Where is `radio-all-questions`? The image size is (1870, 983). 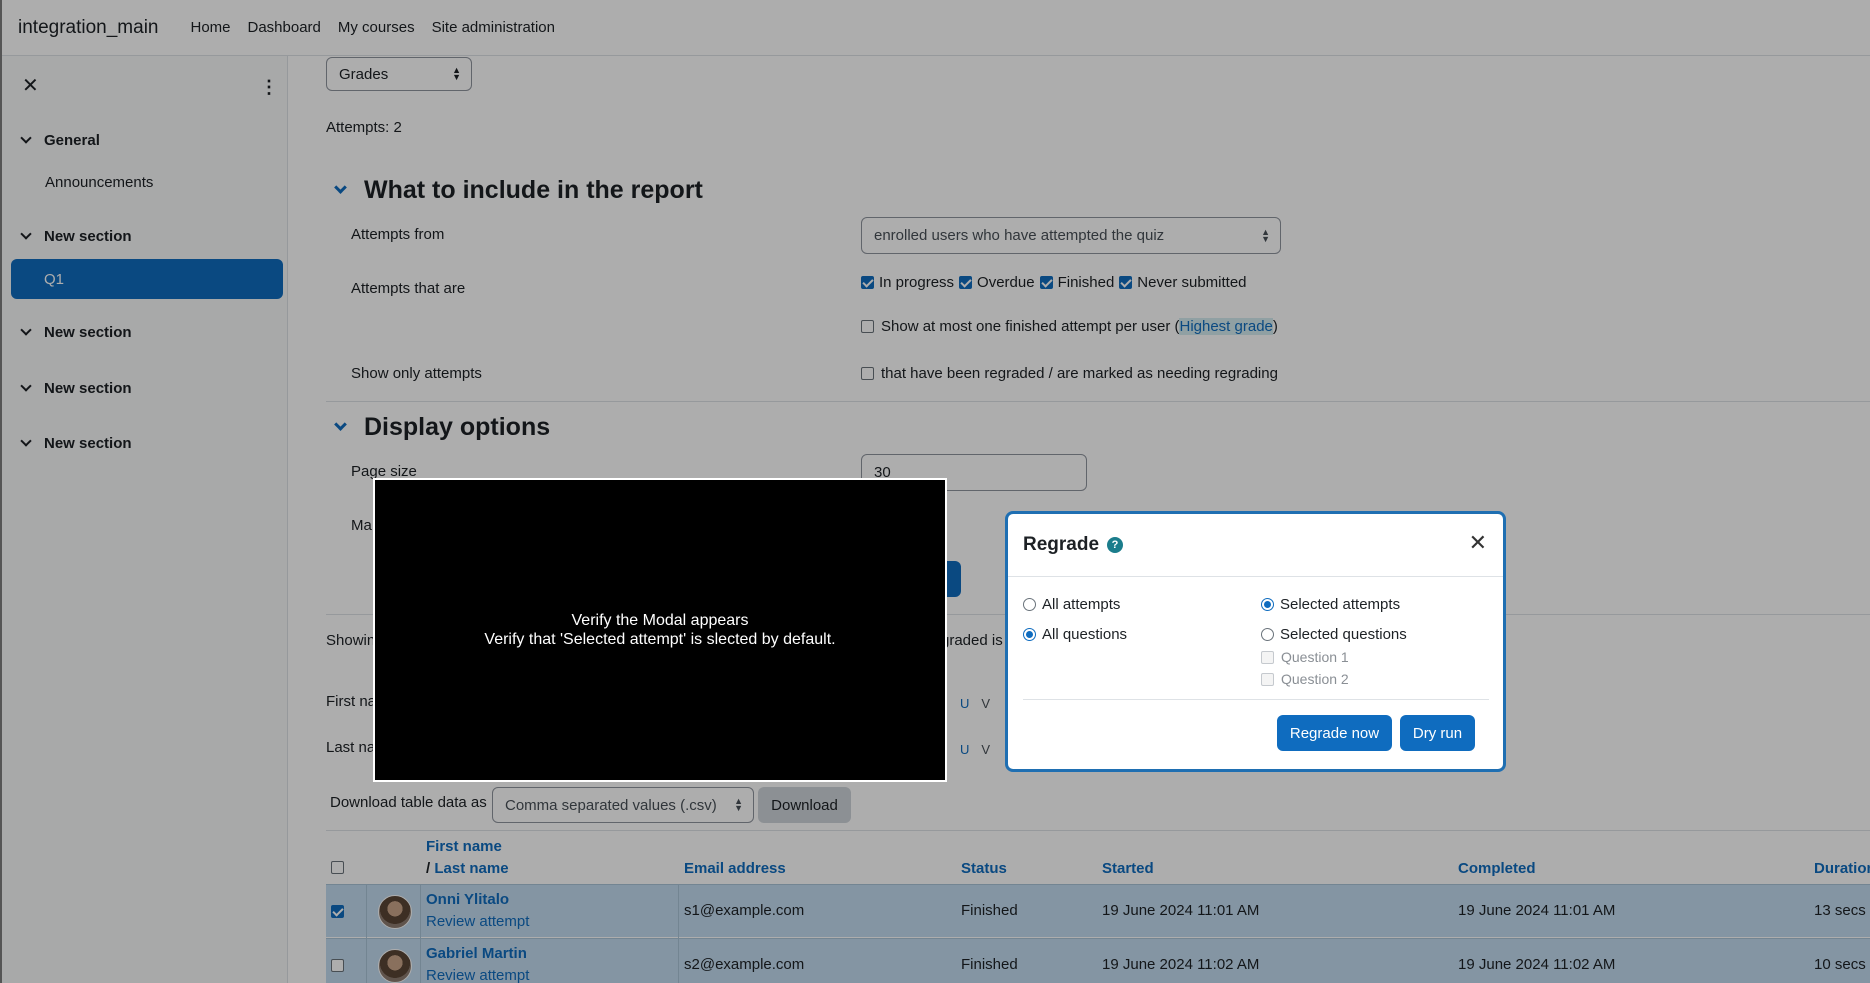 radio-all-questions is located at coordinates (1029, 634).